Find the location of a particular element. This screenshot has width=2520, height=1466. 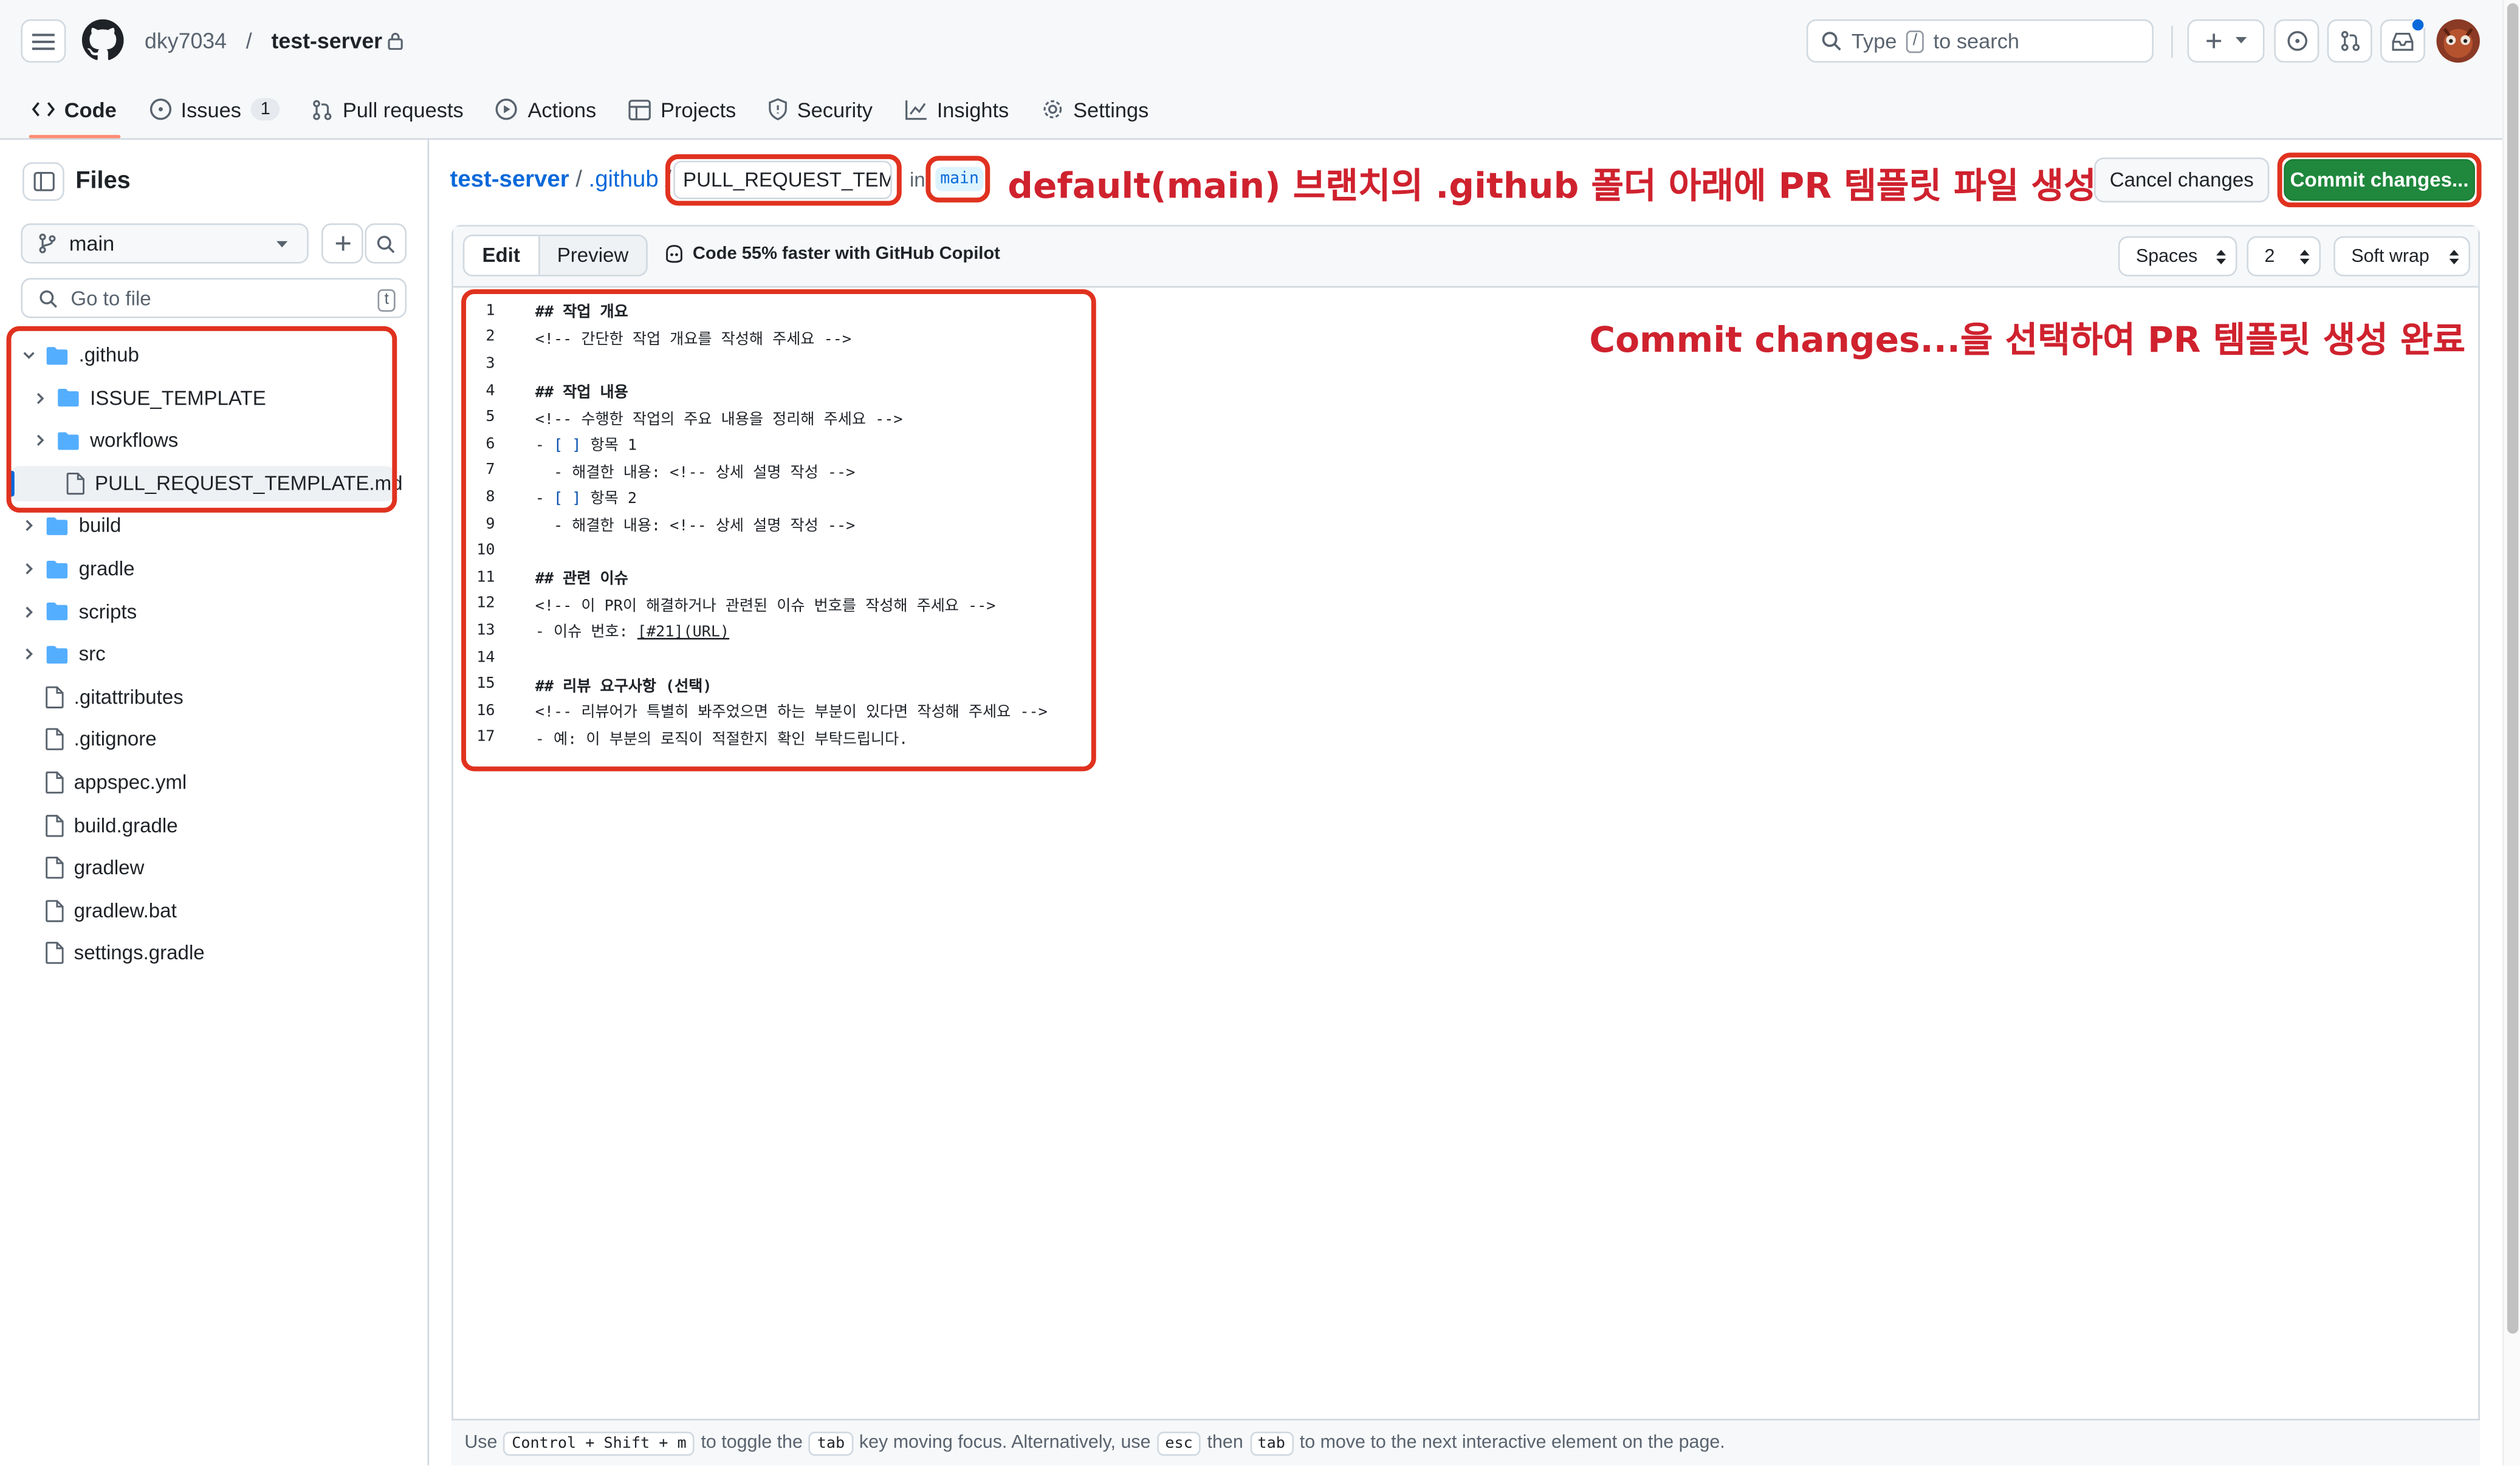

menu-button is located at coordinates (43, 41).